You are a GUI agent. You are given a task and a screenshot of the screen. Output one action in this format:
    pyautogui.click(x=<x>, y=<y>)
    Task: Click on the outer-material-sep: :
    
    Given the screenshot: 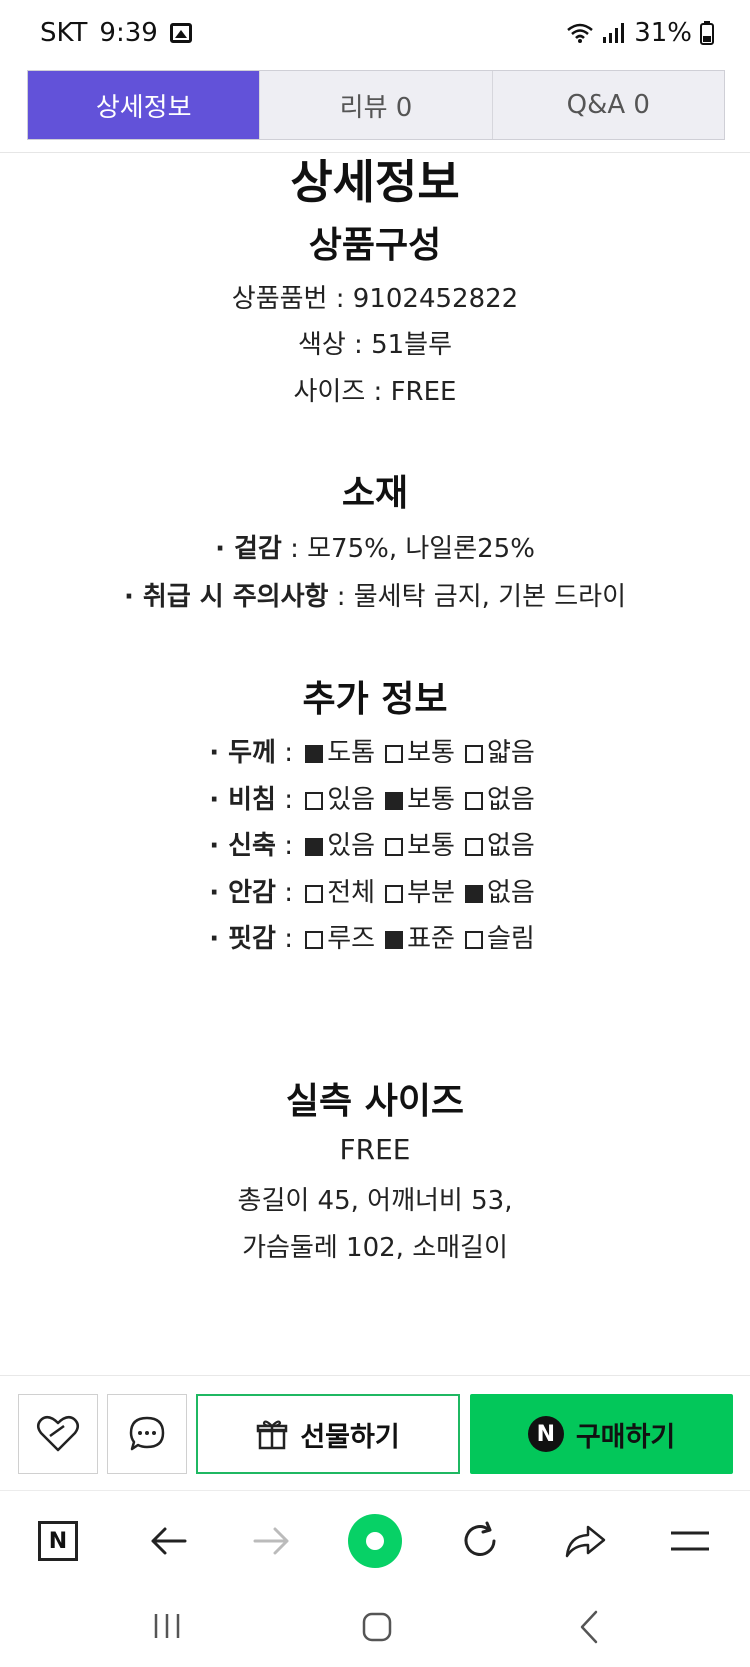 What is the action you would take?
    pyautogui.click(x=294, y=549)
    